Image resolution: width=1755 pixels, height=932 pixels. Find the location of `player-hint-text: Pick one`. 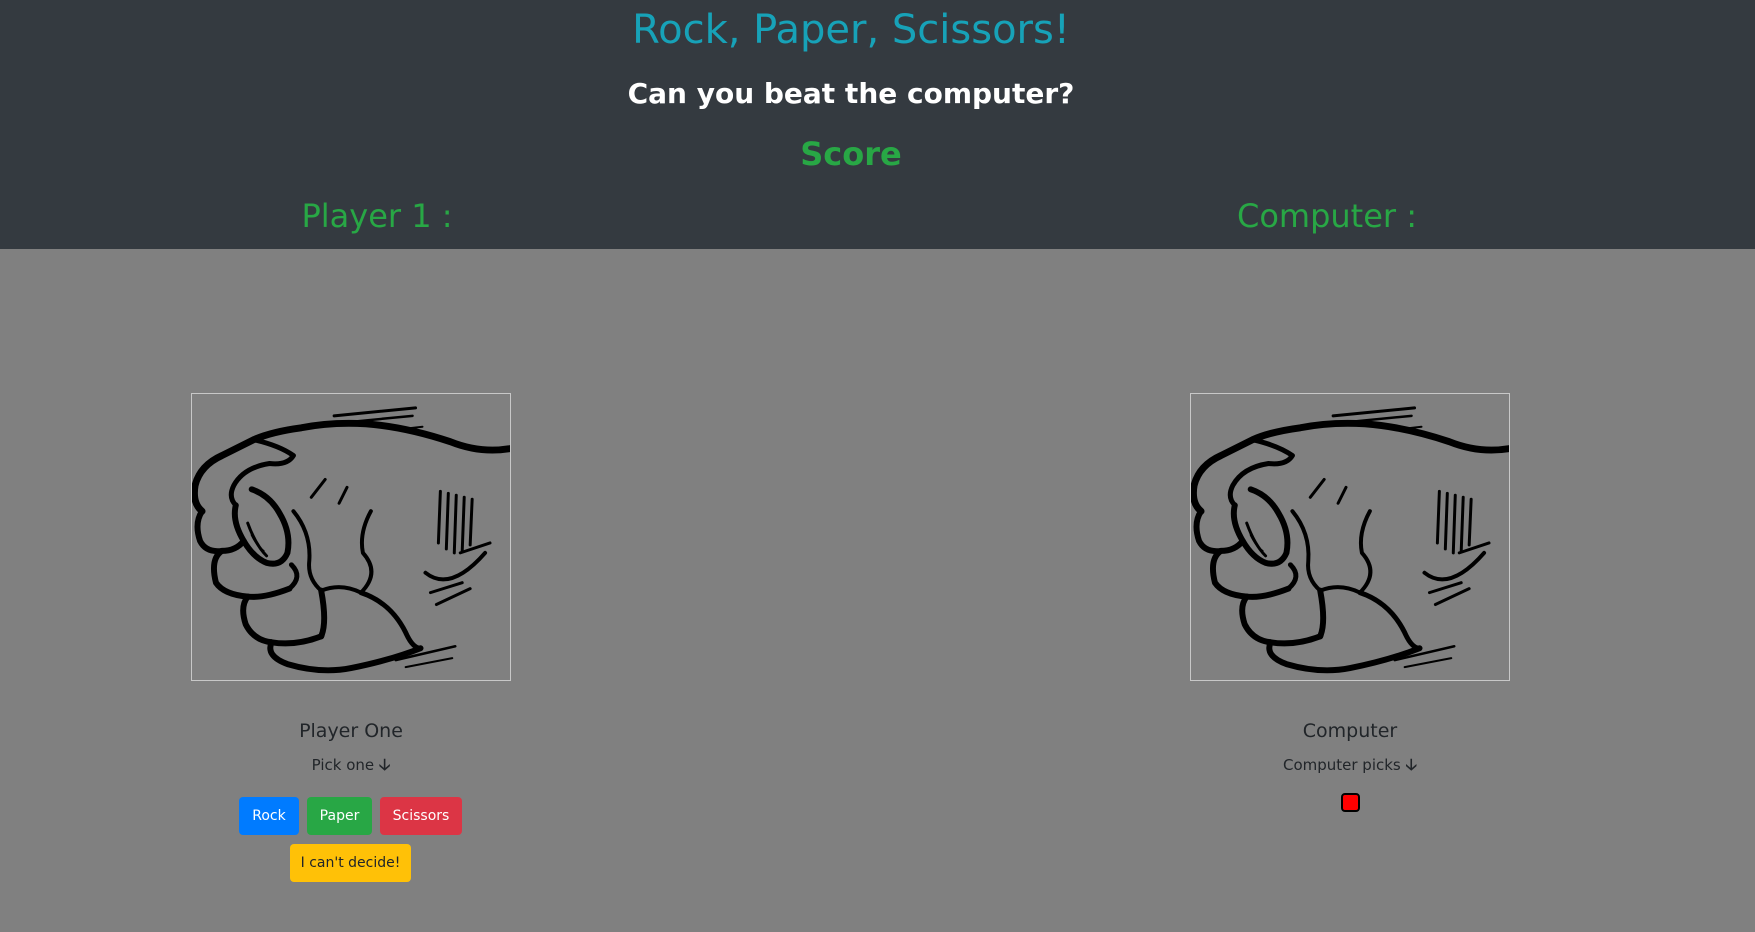

player-hint-text: Pick one is located at coordinates (343, 765).